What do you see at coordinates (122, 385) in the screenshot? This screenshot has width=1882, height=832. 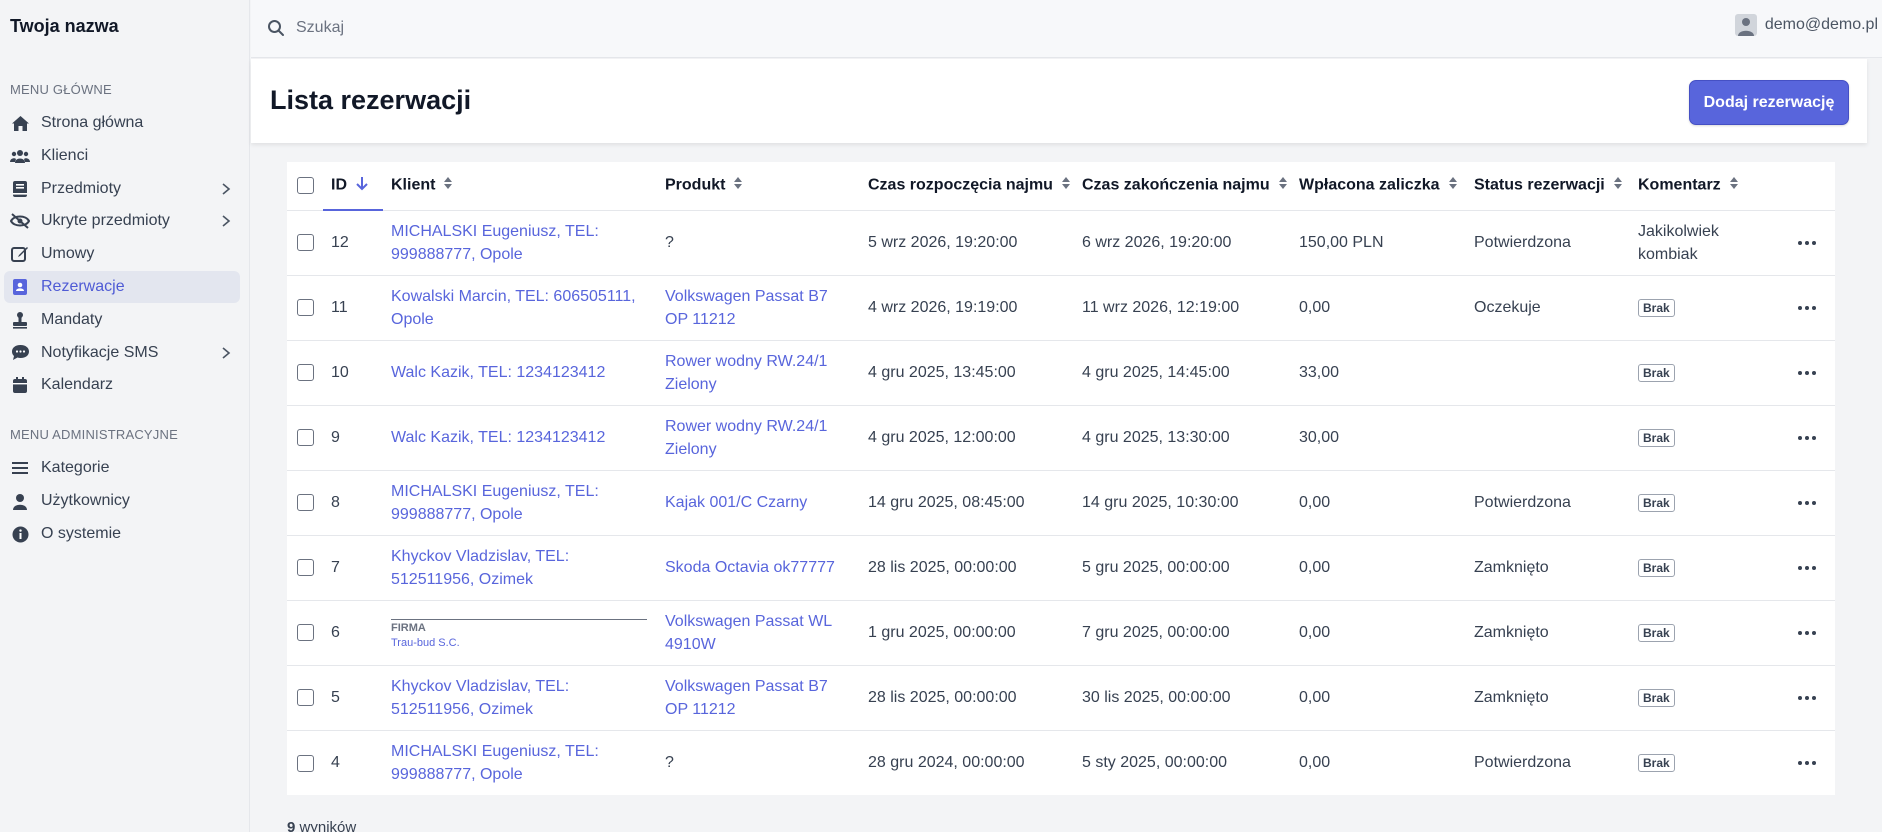 I see `sidebar-item-kalendarz: Kalendarz` at bounding box center [122, 385].